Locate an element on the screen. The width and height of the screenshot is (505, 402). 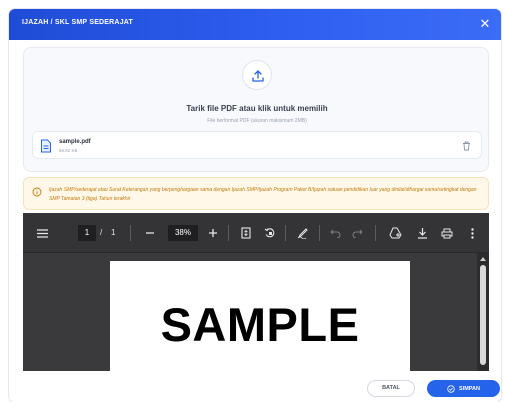
close-icon: ✕ is located at coordinates (485, 23).